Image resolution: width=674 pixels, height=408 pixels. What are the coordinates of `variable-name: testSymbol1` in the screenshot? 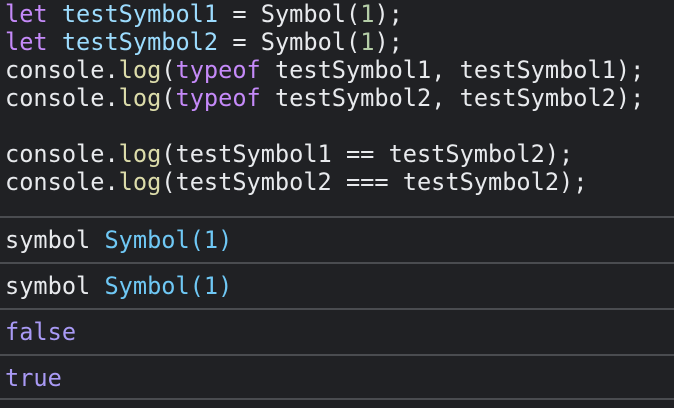 It's located at (140, 14).